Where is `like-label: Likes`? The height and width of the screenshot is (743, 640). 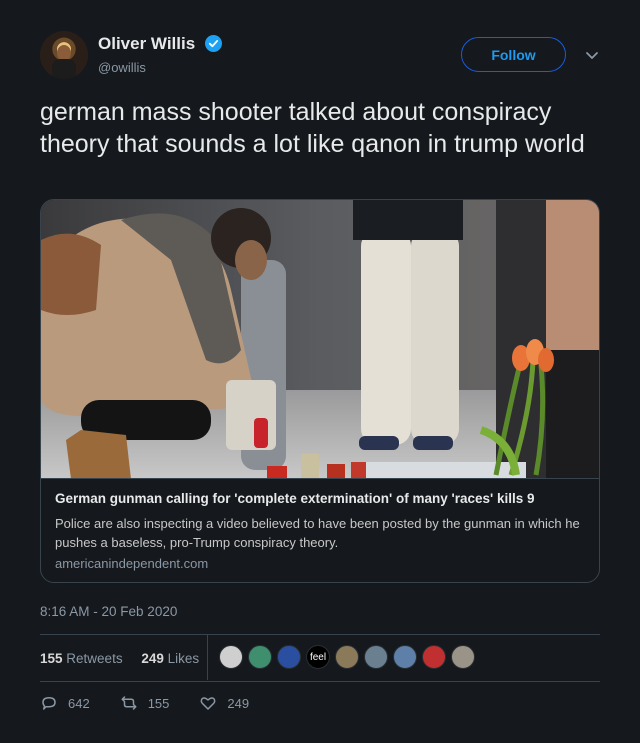 like-label: Likes is located at coordinates (183, 658).